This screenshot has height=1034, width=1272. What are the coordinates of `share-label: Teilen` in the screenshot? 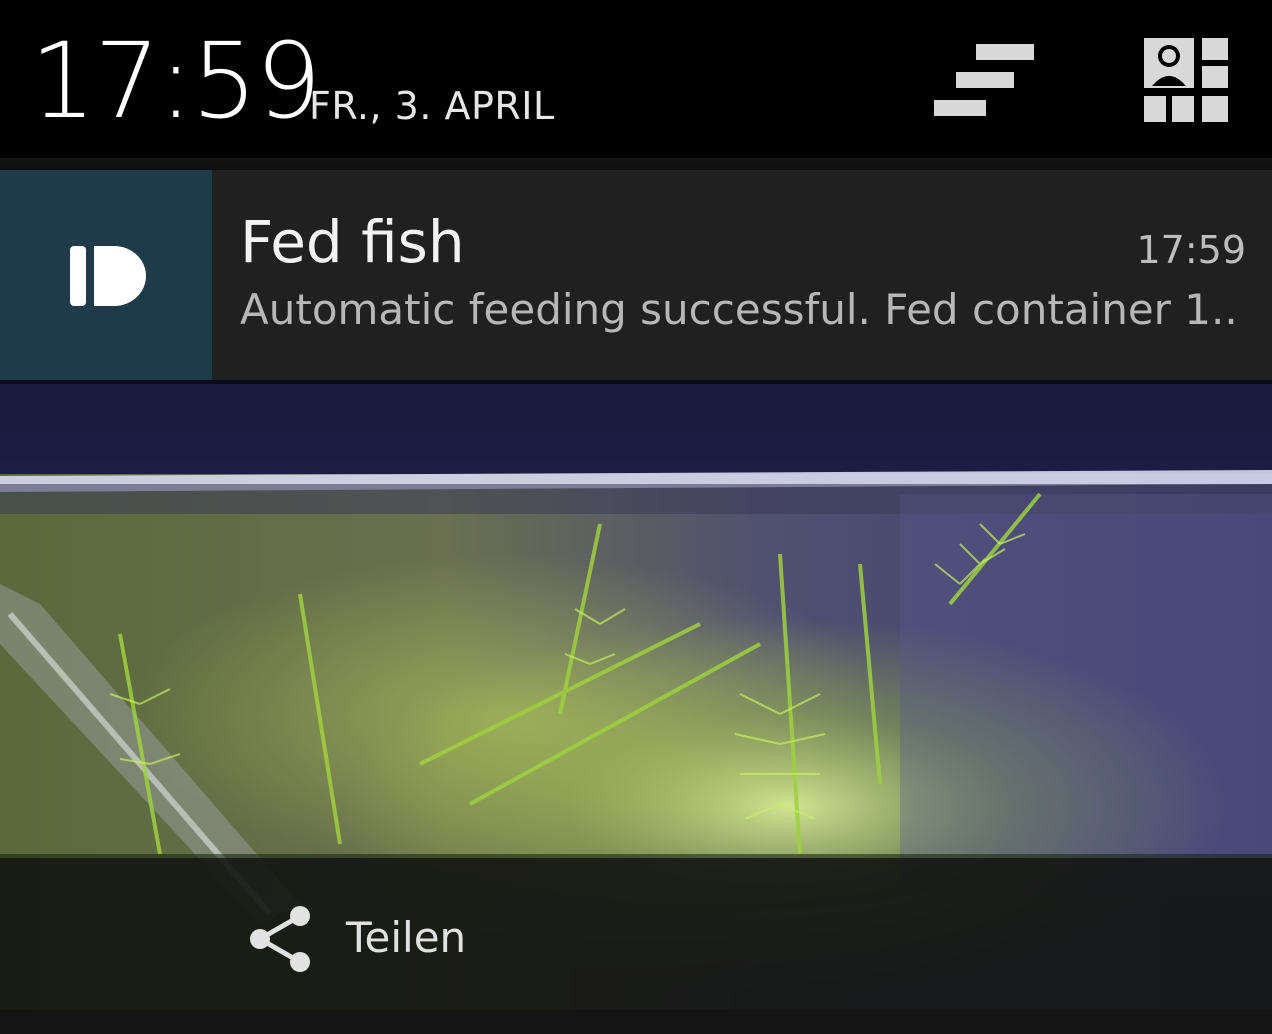 It's located at (406, 937).